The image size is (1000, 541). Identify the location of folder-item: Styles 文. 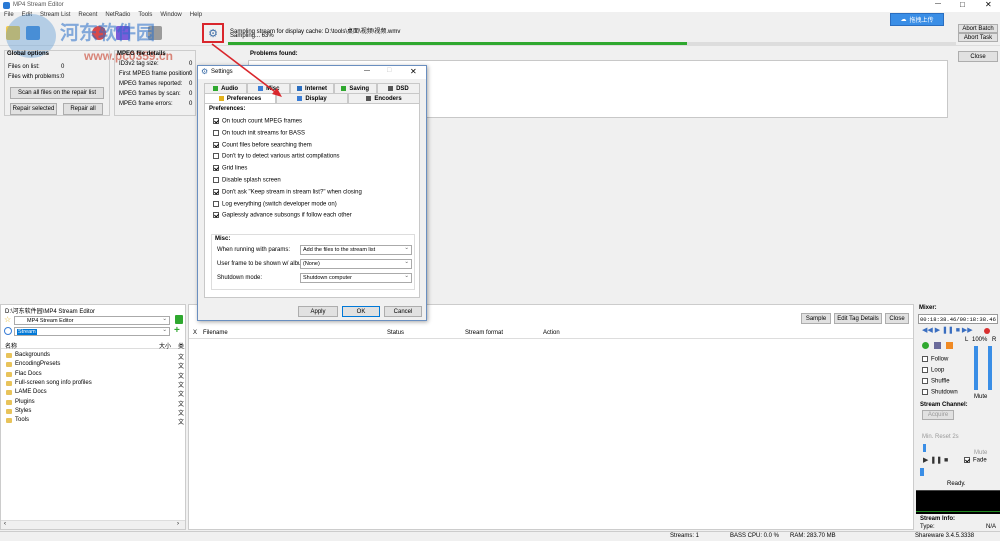
(93, 412).